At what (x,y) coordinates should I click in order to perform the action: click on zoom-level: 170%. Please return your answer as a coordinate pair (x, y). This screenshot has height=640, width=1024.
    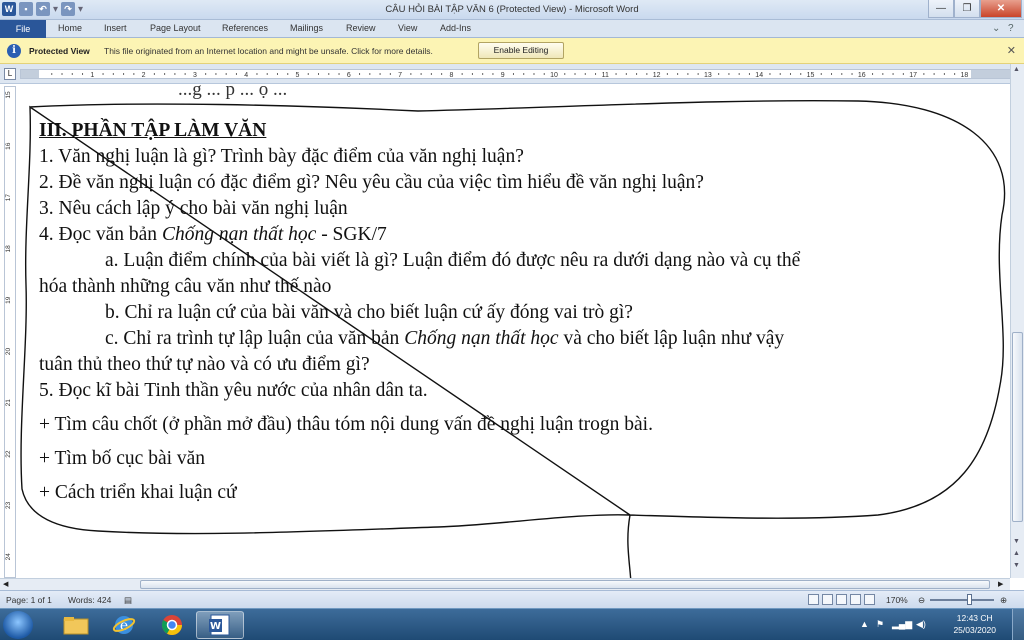
    Looking at the image, I should click on (897, 600).